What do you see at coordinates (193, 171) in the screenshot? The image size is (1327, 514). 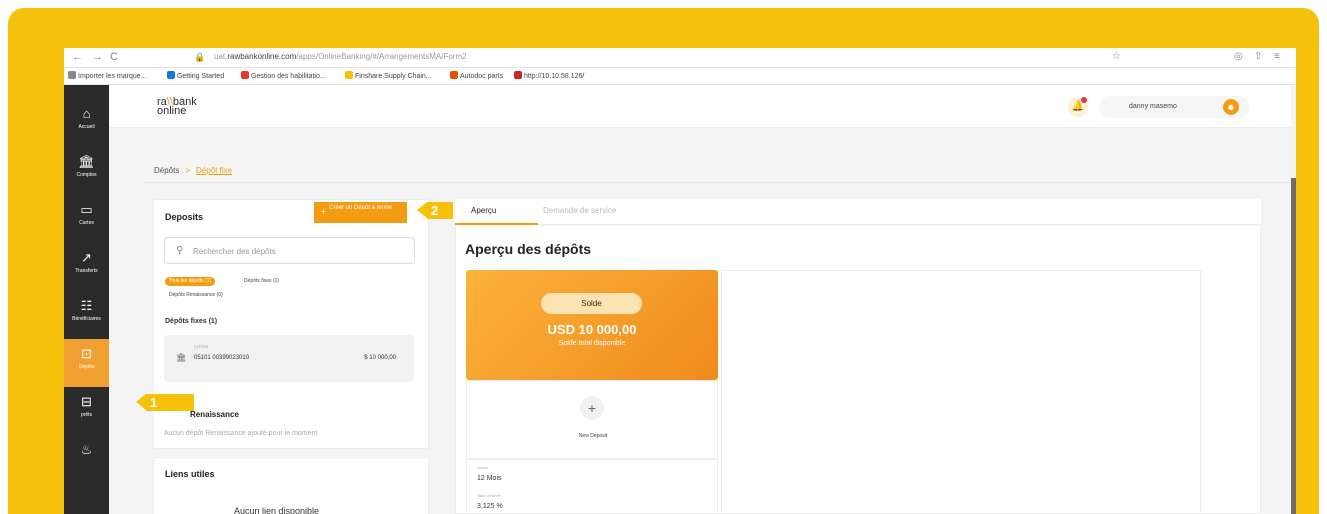 I see `breadcrumb: Dépôts > Dépôt fixe` at bounding box center [193, 171].